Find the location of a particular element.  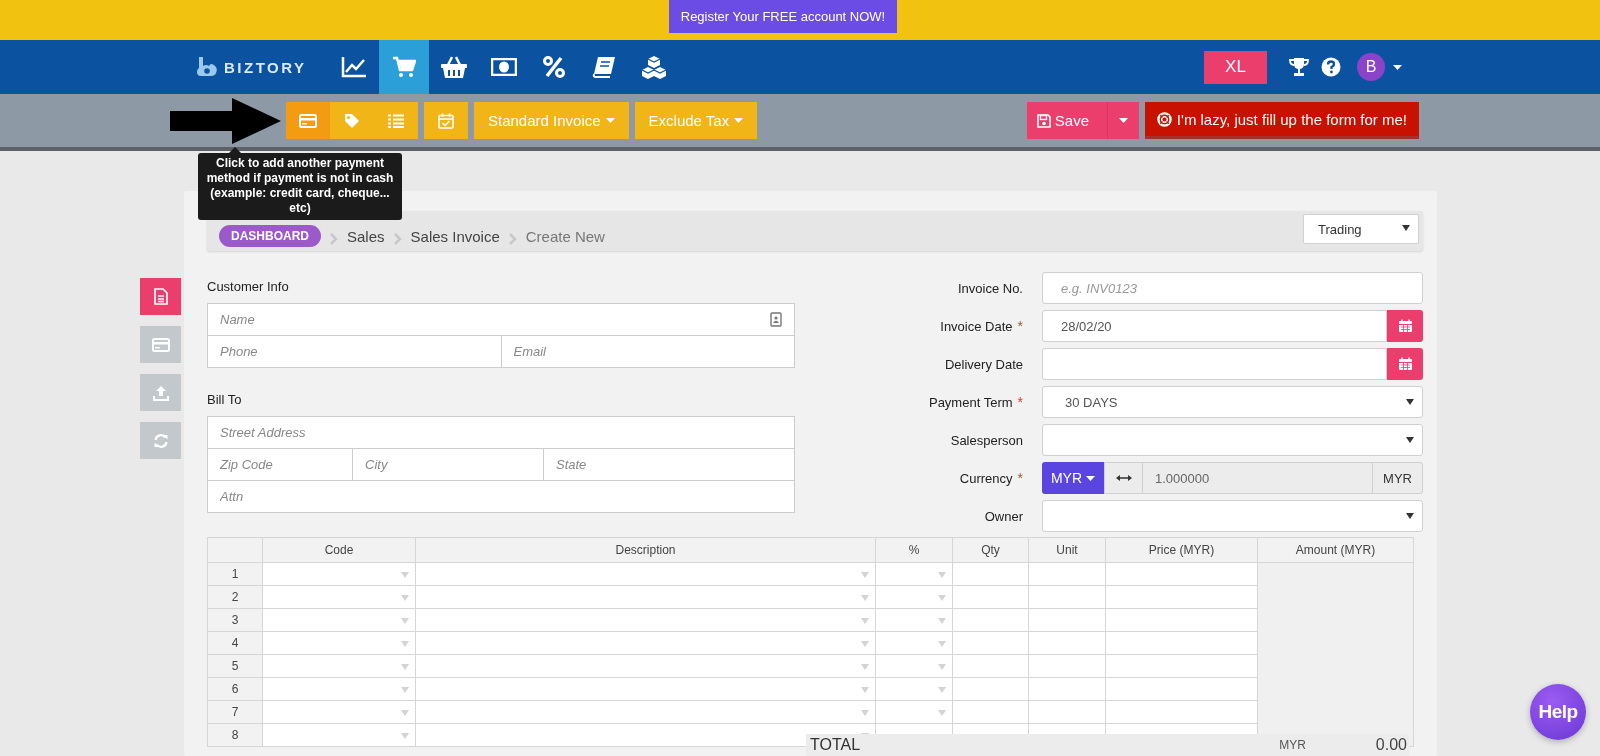

percent-icon is located at coordinates (553, 67).